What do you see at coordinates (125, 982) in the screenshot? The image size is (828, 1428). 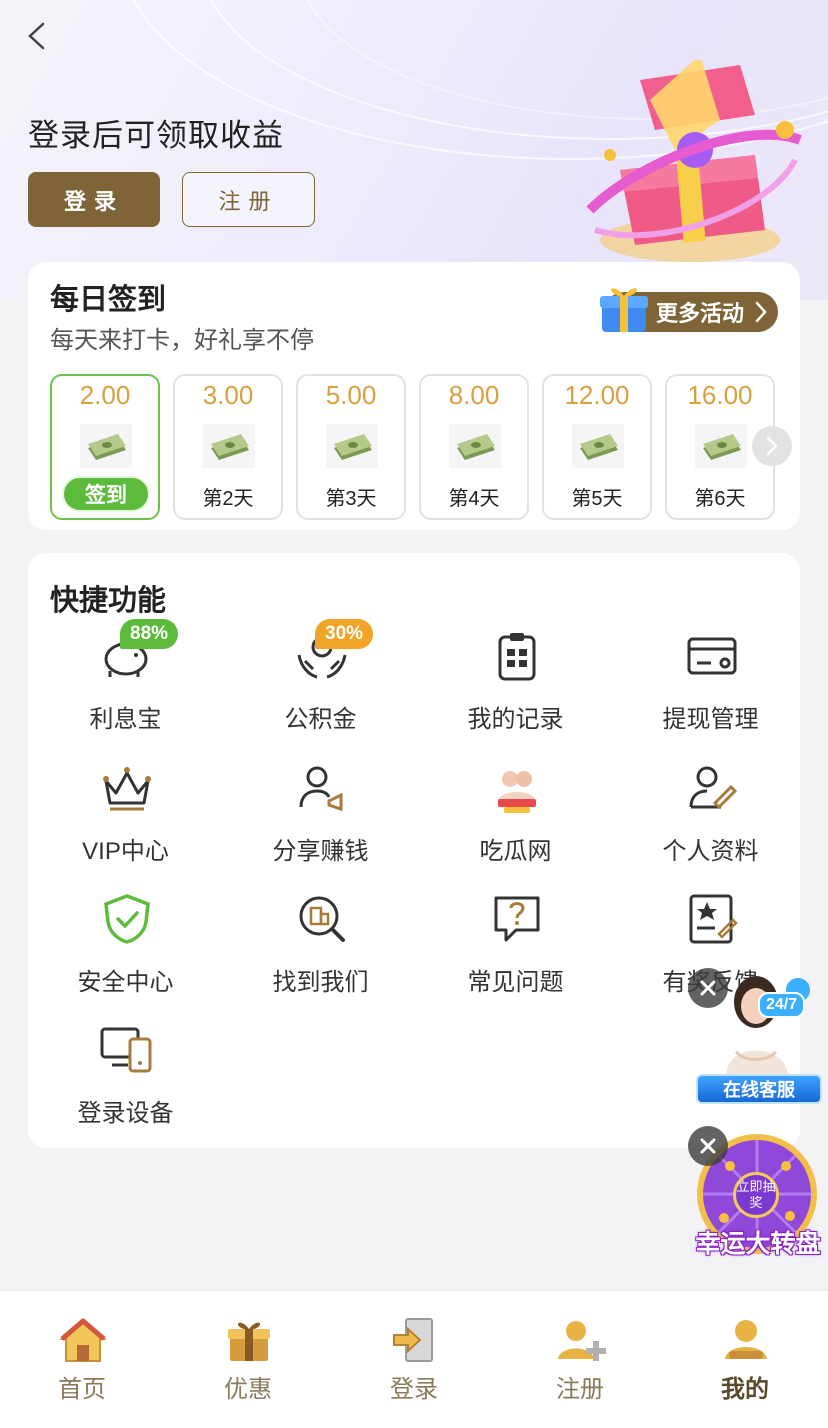 I see `quick-item-label: 安全中心` at bounding box center [125, 982].